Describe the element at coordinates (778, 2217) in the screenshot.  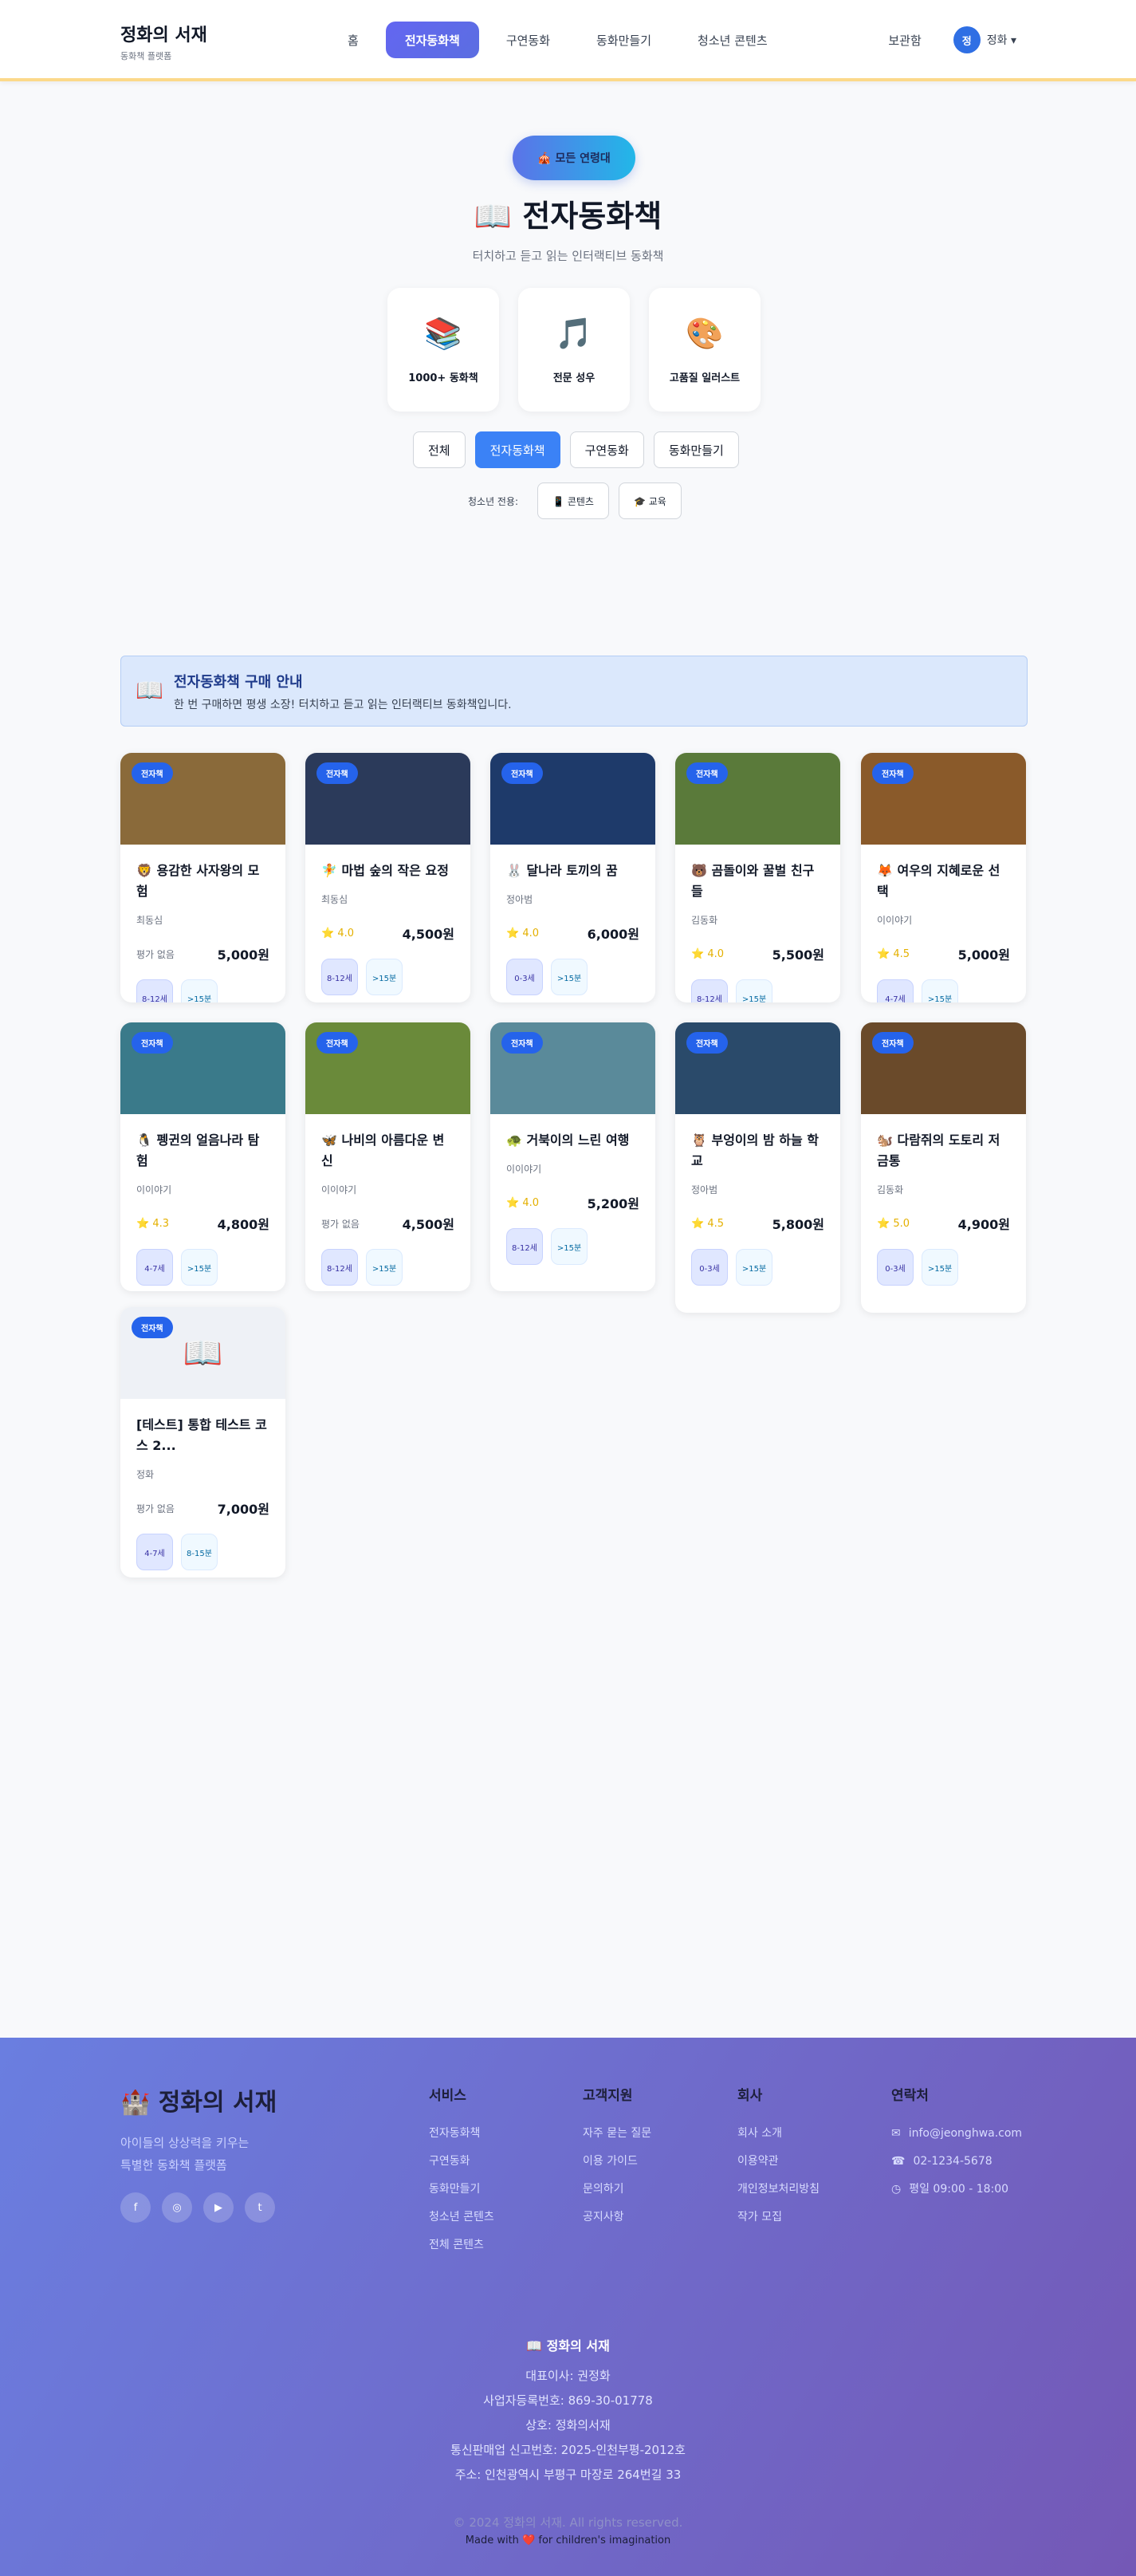
I see `footer-link: 작가 모집` at that location.